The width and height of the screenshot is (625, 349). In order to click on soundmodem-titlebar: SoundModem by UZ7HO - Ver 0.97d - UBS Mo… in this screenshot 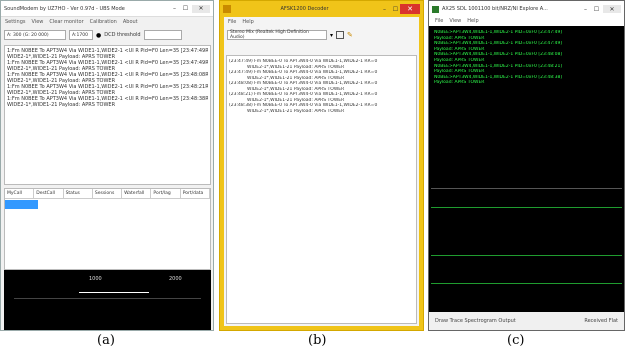, I will do `click(107, 9)`.